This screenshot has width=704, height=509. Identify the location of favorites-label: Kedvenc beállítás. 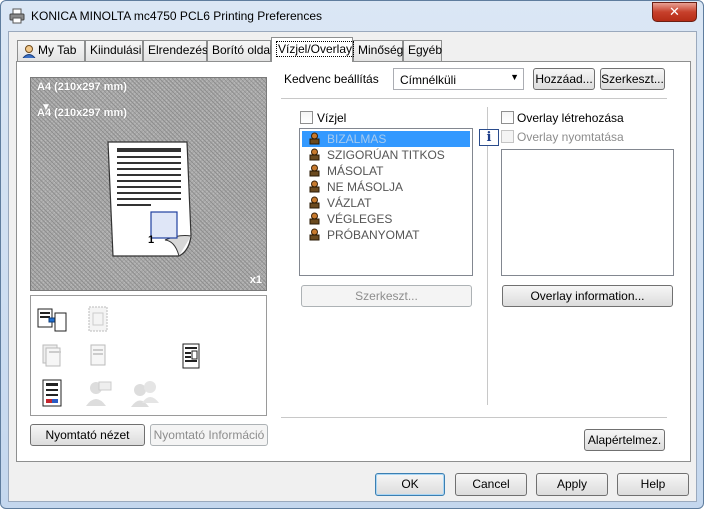
(331, 79).